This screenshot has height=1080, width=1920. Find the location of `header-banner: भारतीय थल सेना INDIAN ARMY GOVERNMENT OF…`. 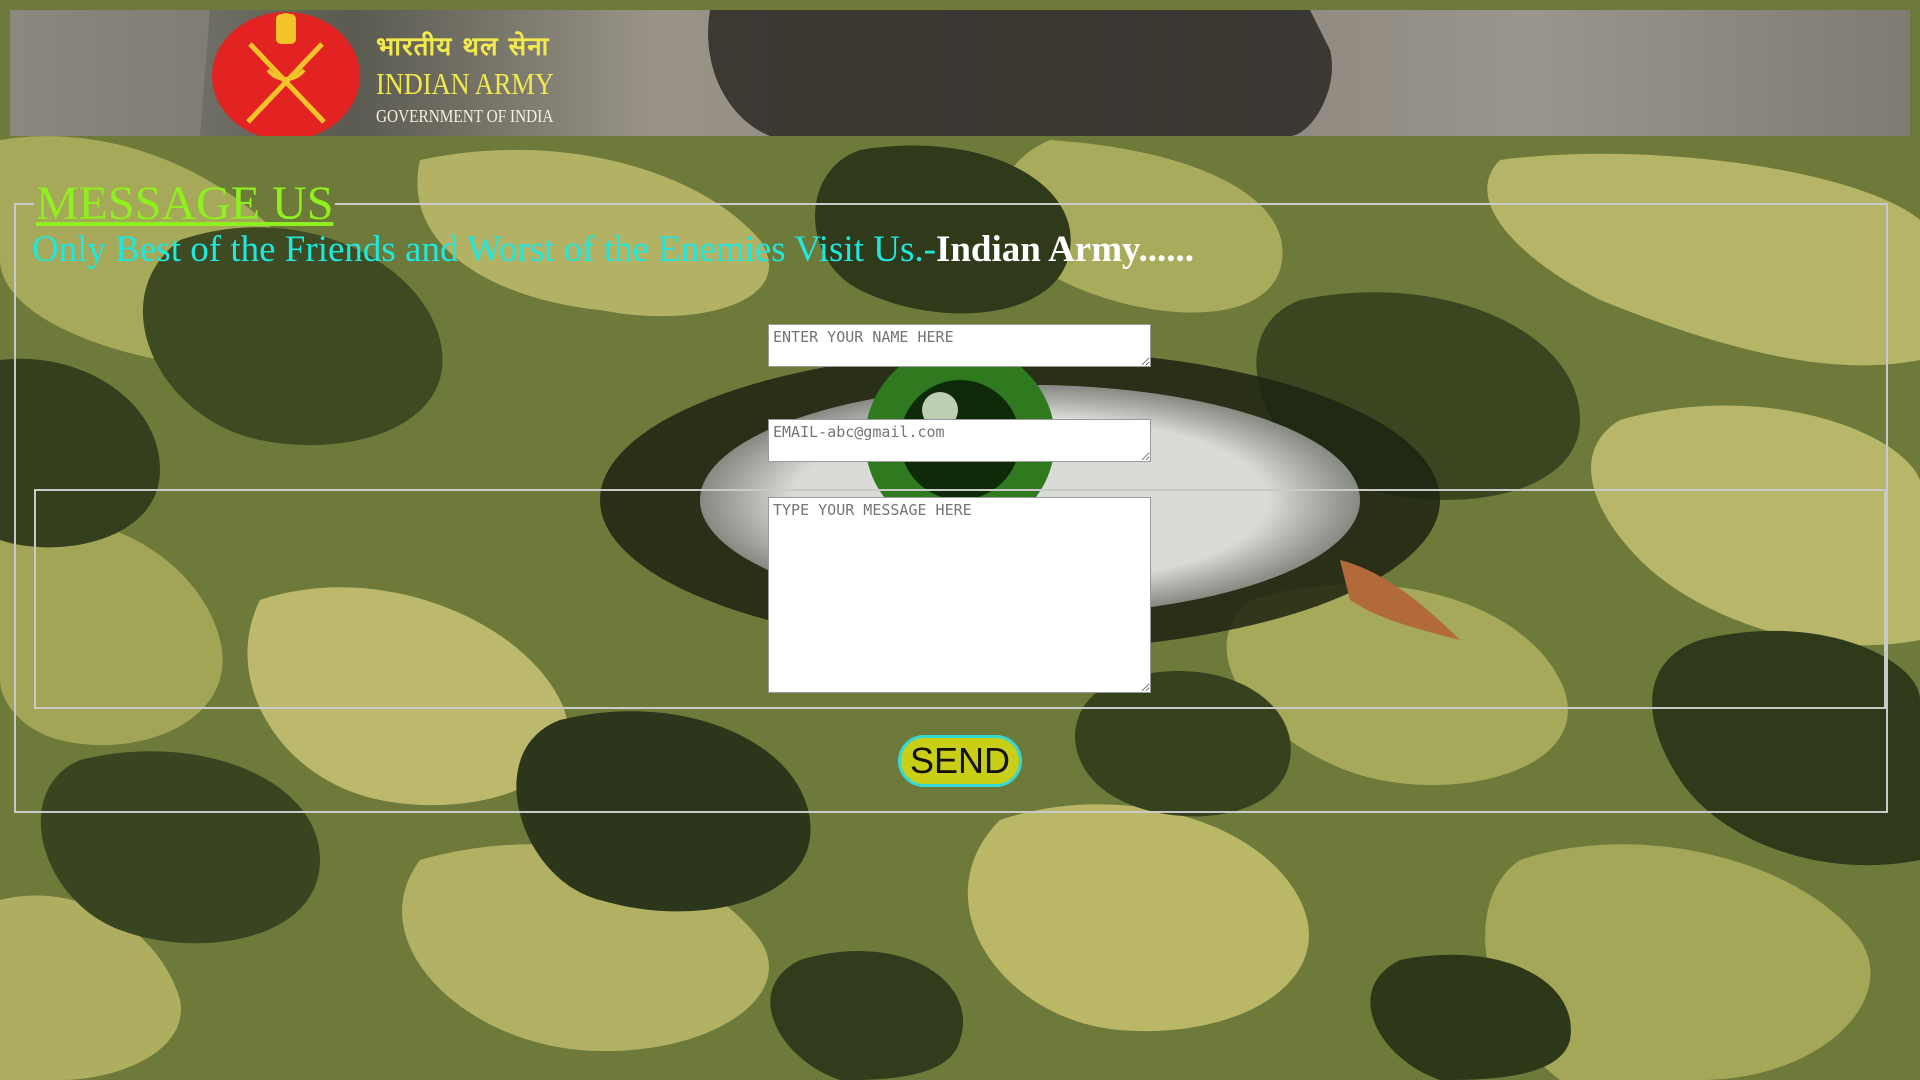

header-banner: भारतीय थल सेना INDIAN ARMY GOVERNMENT OF… is located at coordinates (960, 73).